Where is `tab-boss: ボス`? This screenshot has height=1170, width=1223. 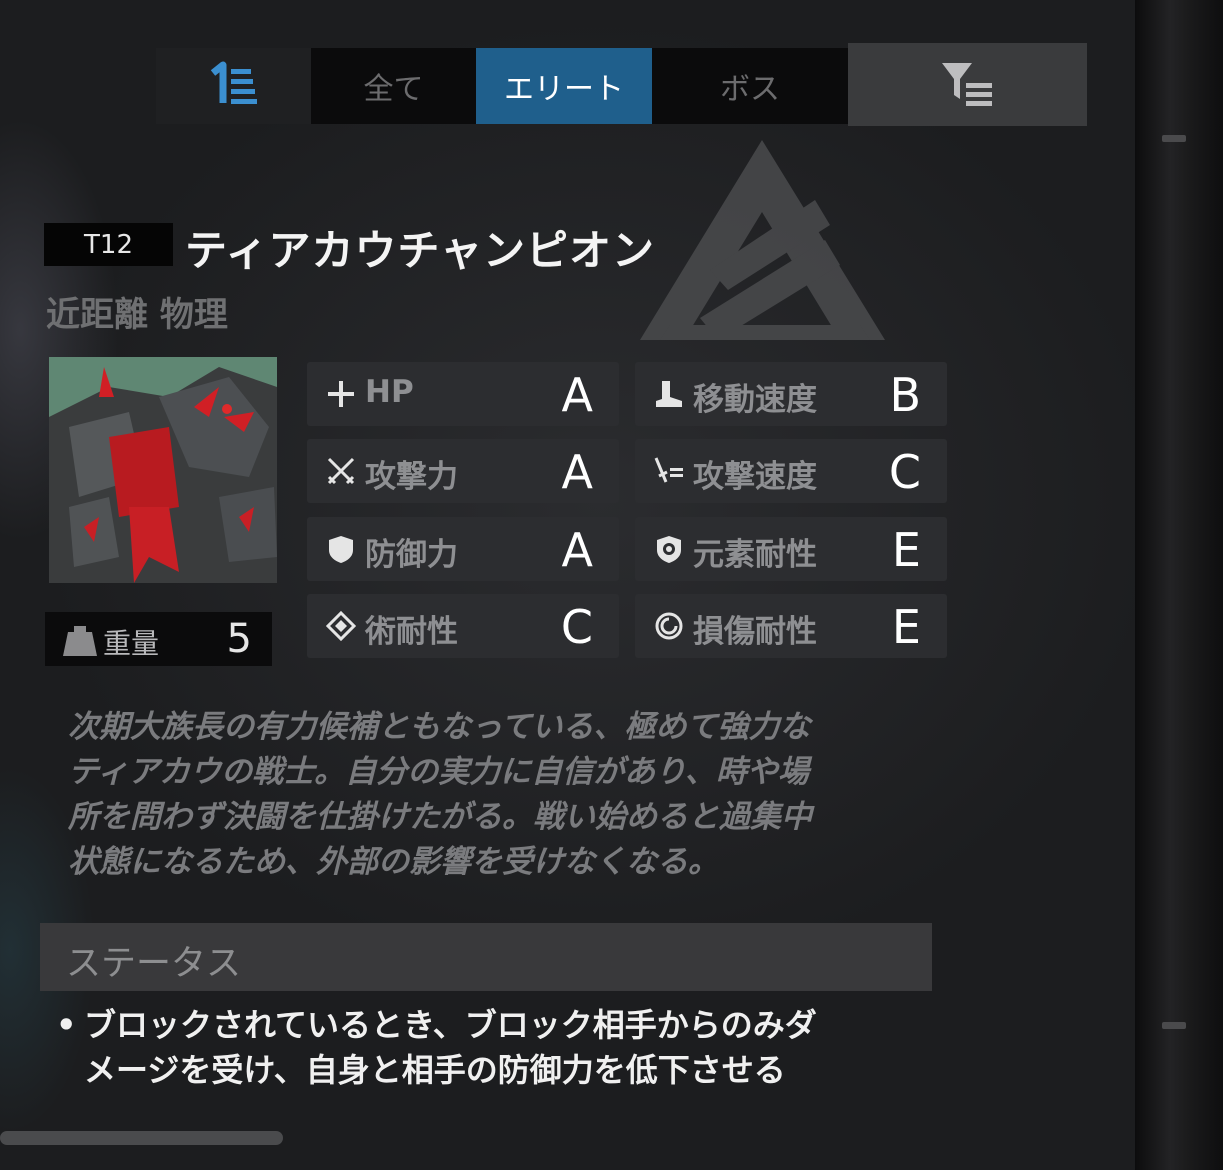
tab-boss: ボス is located at coordinates (750, 86).